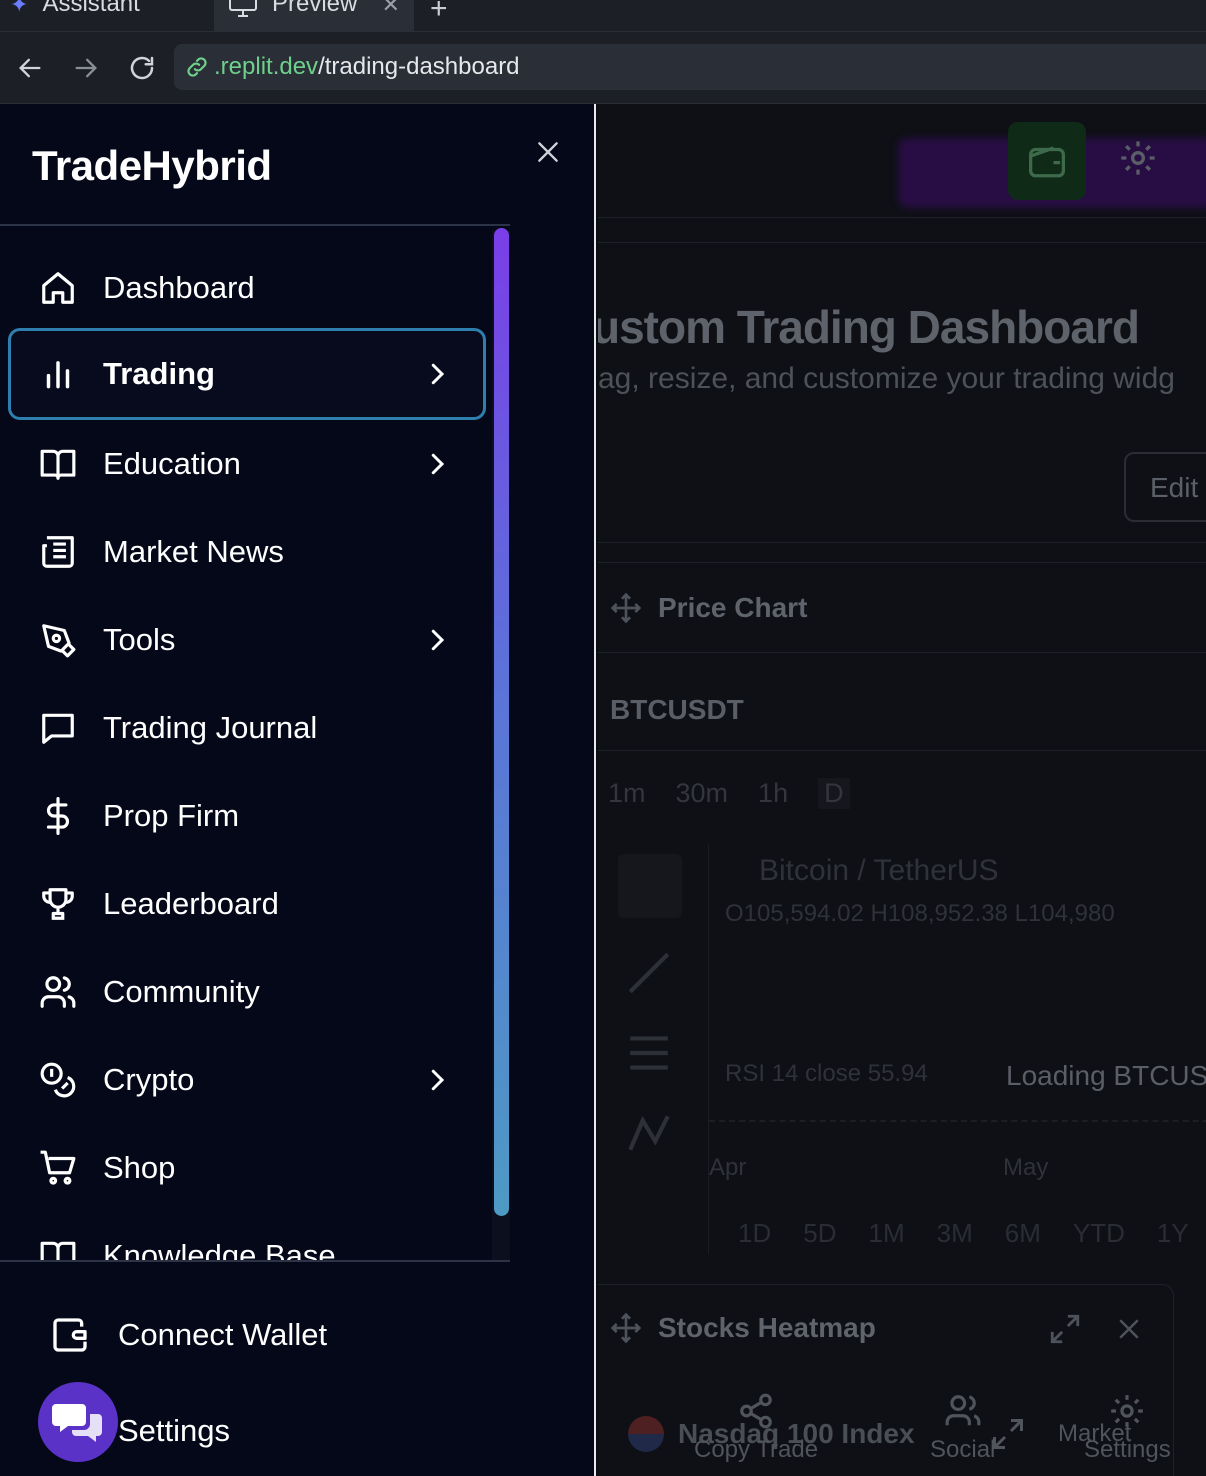 The image size is (1206, 1476). What do you see at coordinates (172, 463) in the screenshot?
I see `sidebar-item-label: Education` at bounding box center [172, 463].